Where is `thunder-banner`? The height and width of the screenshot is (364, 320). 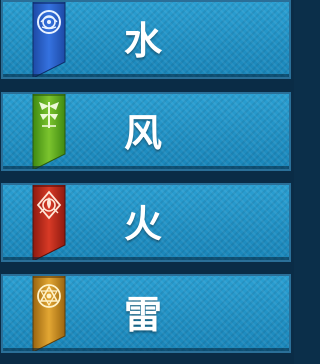
thunder-banner is located at coordinates (49, 313).